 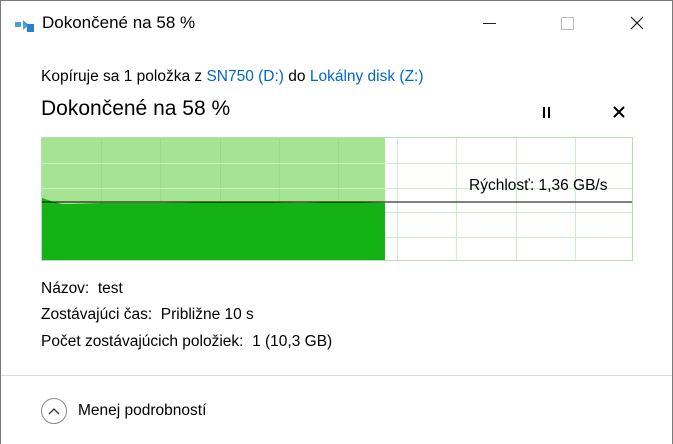 What do you see at coordinates (136, 108) in the screenshot?
I see `progress-heading: Dokončené na 58 %` at bounding box center [136, 108].